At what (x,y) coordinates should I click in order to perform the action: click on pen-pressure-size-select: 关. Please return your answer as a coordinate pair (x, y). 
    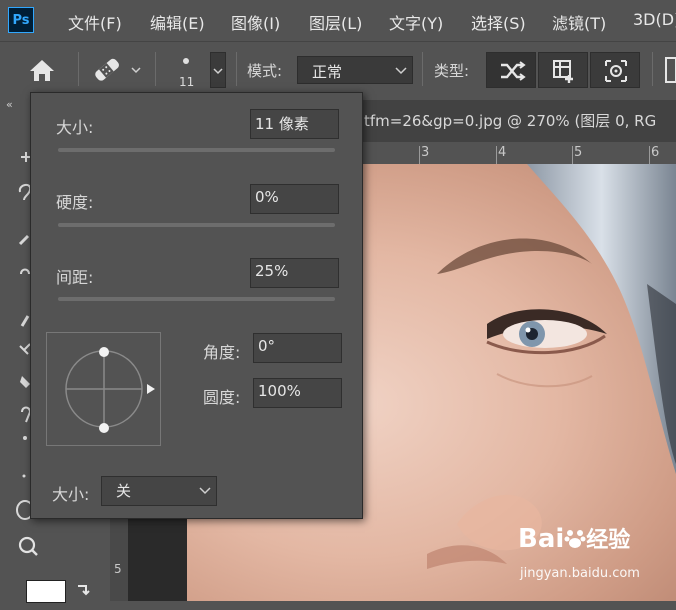
    Looking at the image, I should click on (159, 491).